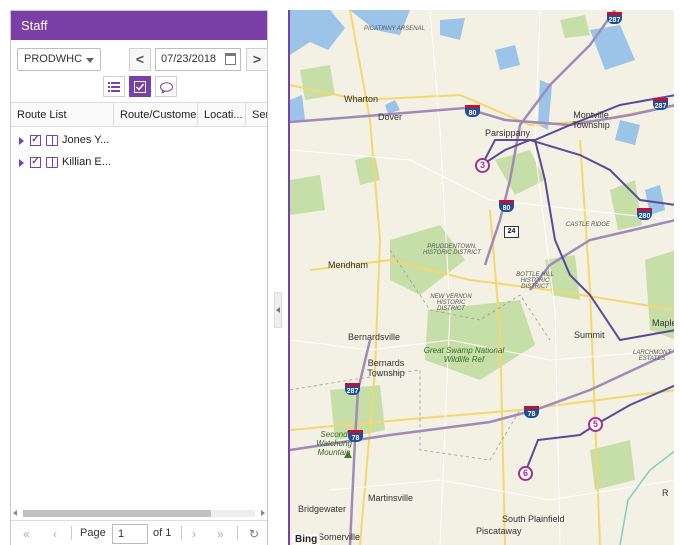 Image resolution: width=680 pixels, height=545 pixels. I want to click on refresh-icon: ↻, so click(254, 534).